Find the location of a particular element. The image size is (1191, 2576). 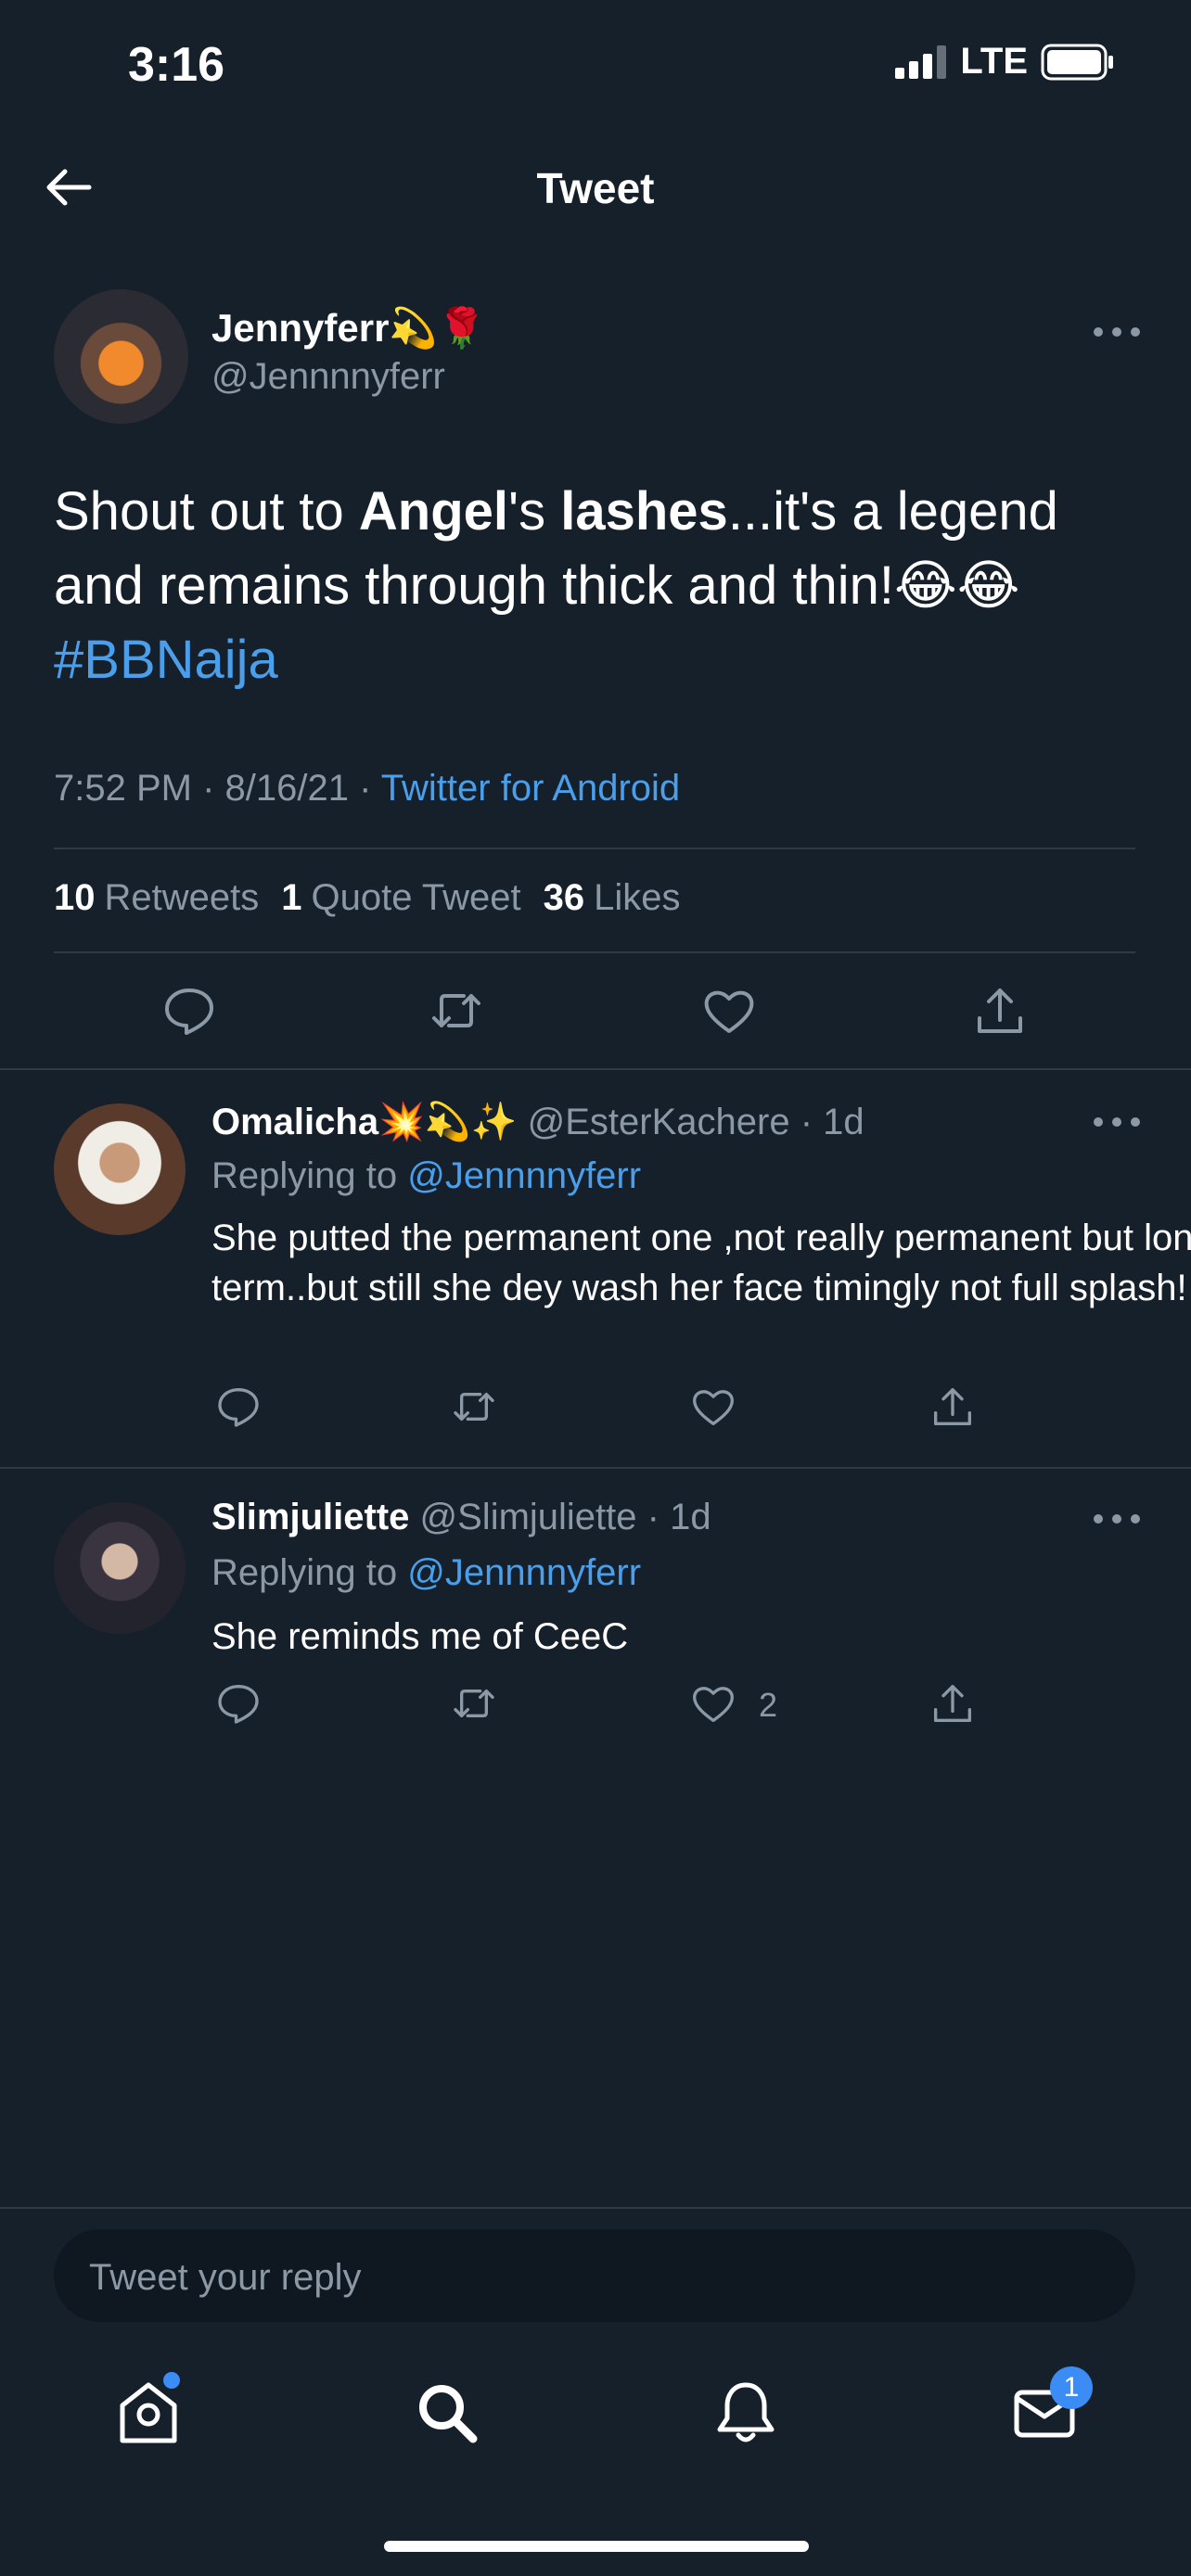

author-name-text: Jennyferr is located at coordinates (300, 328).